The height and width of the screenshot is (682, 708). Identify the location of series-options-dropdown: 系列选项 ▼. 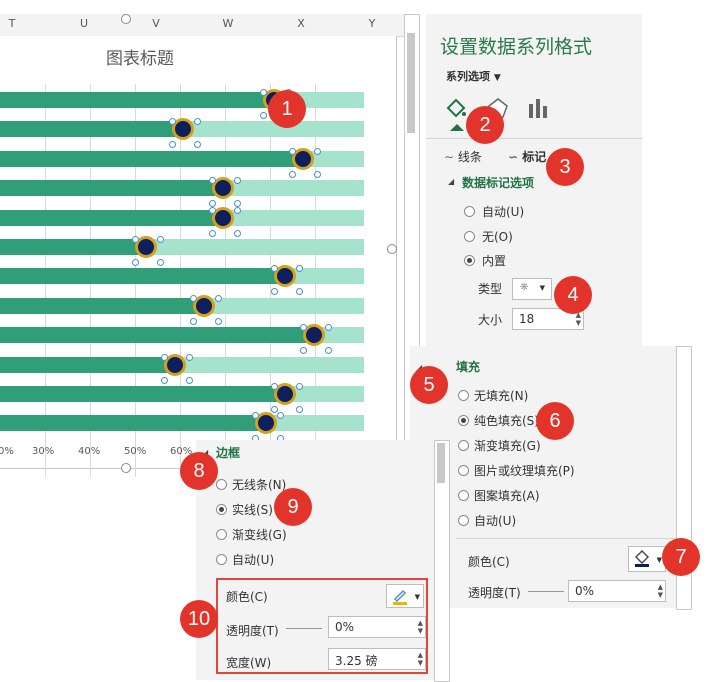
(473, 76).